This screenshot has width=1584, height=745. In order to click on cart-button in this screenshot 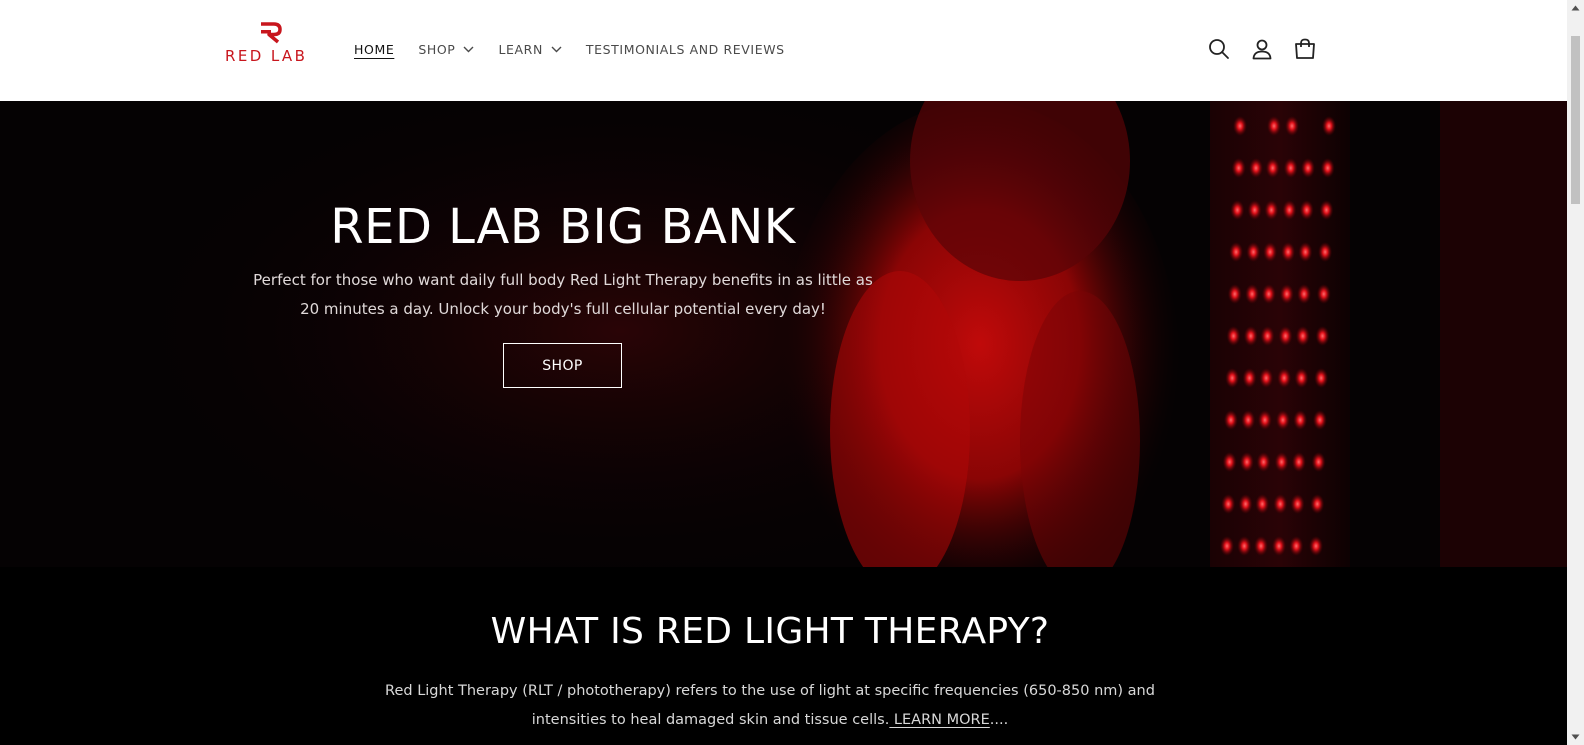, I will do `click(1305, 49)`.